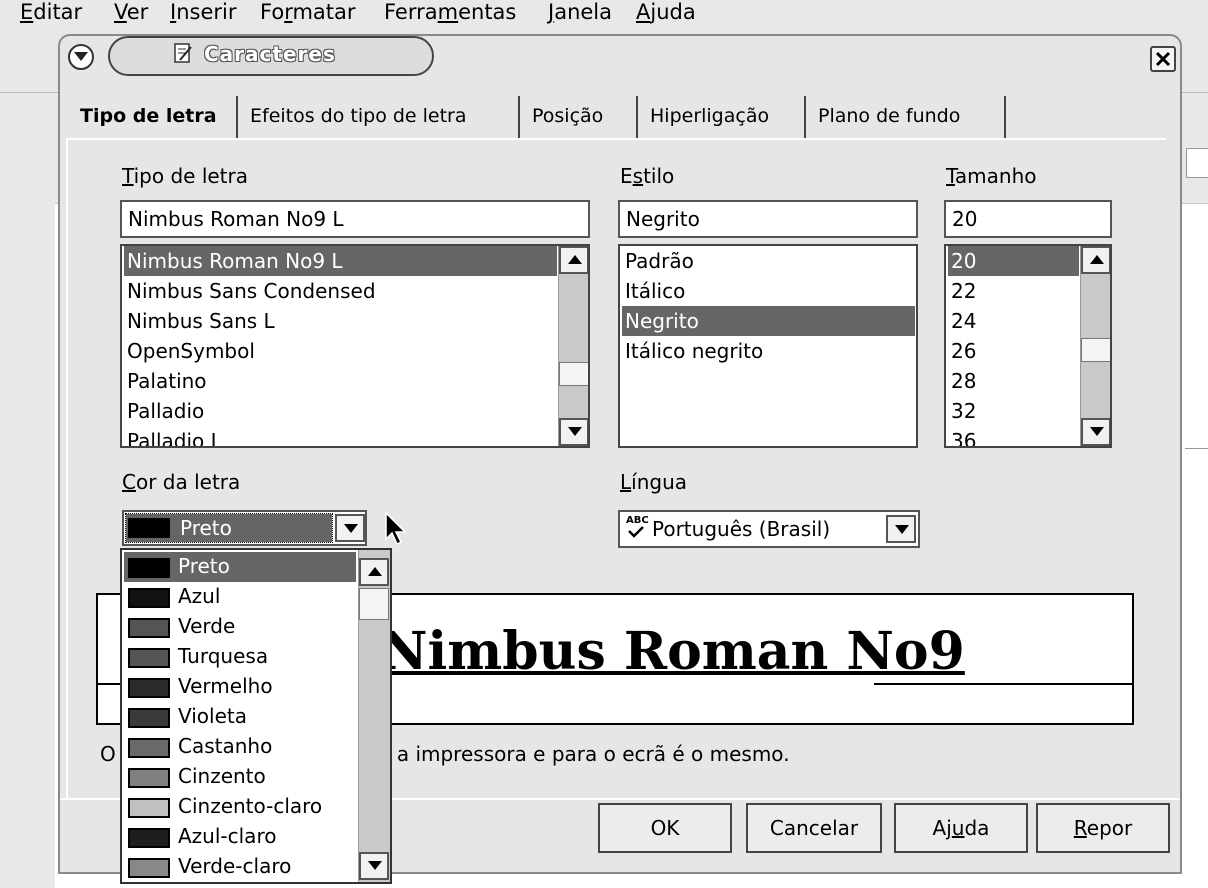 This screenshot has height=888, width=1208. What do you see at coordinates (340, 436) in the screenshot?
I see `list-item: Palladio L` at bounding box center [340, 436].